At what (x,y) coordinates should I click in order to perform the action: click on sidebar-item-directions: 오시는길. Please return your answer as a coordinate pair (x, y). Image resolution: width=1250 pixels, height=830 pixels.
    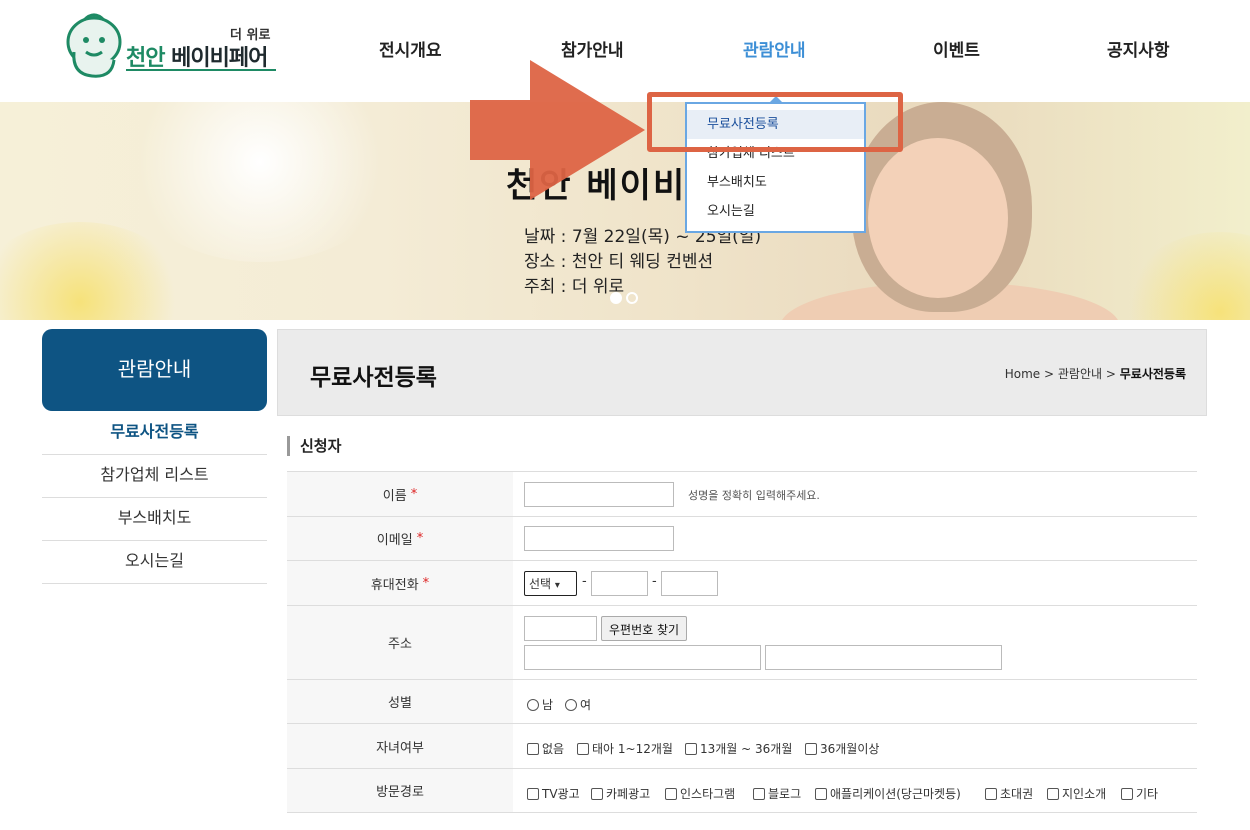
    Looking at the image, I should click on (154, 562).